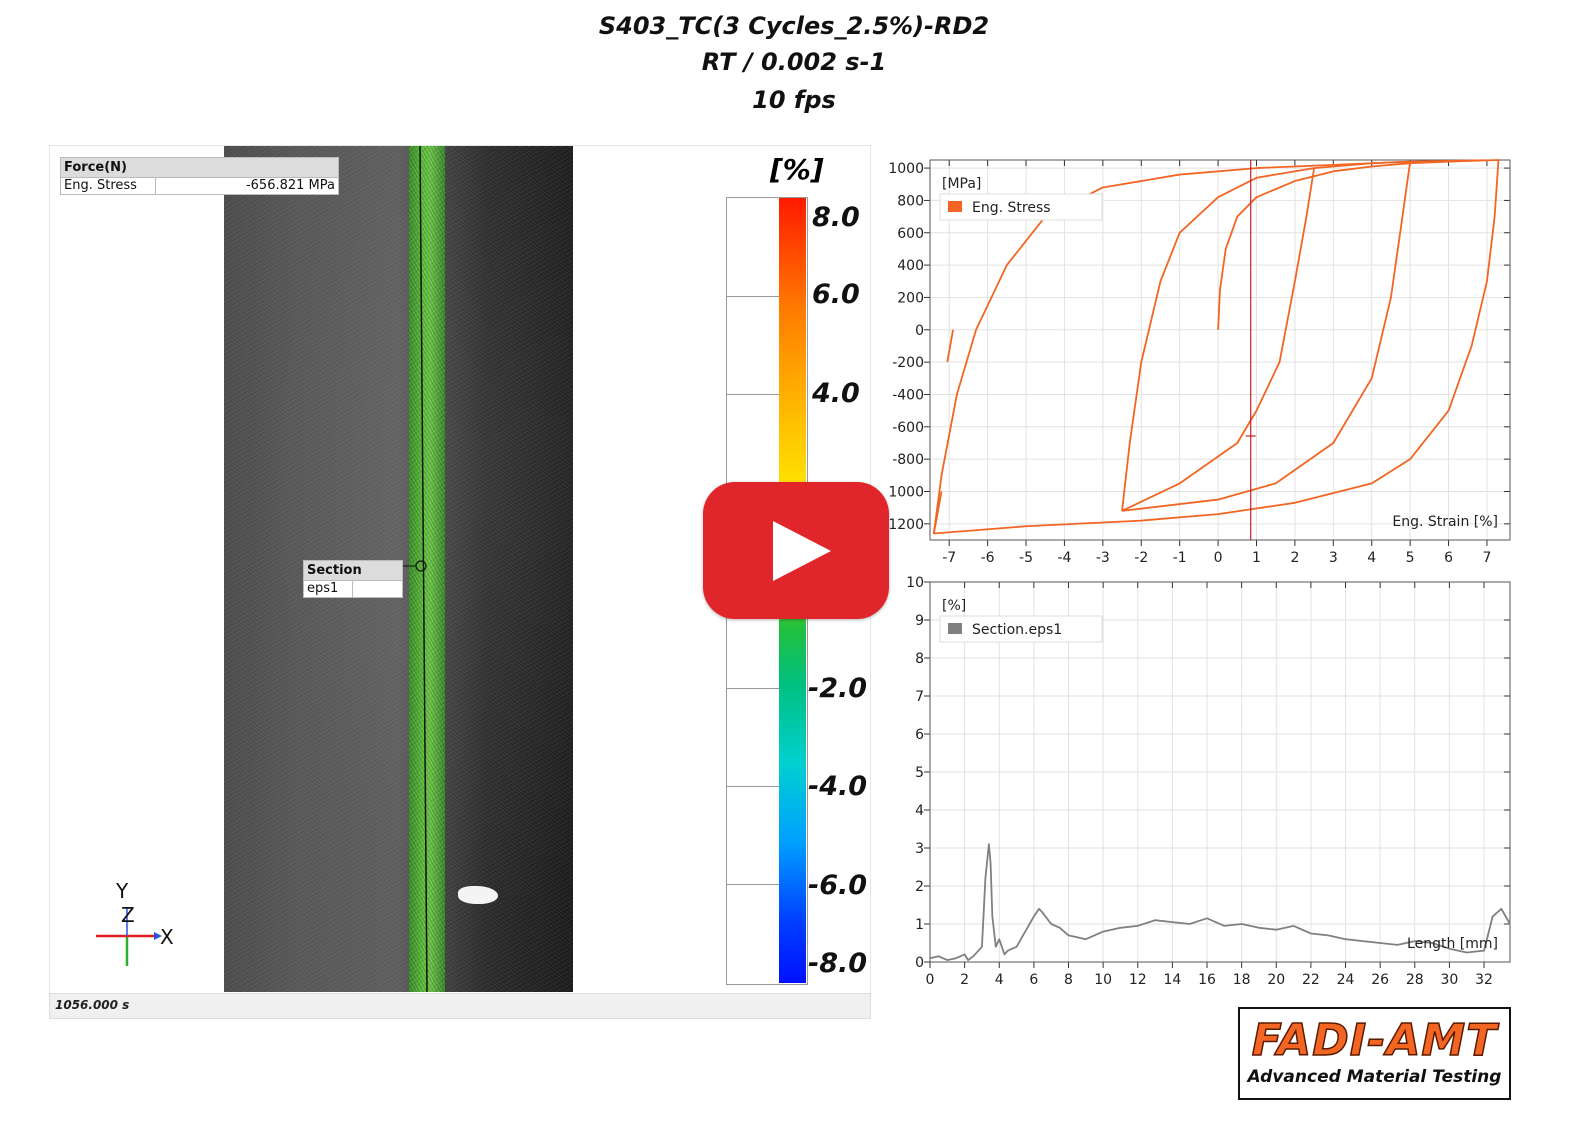 This screenshot has height=1131, width=1588. I want to click on y-tick-label: 1200, so click(906, 525).